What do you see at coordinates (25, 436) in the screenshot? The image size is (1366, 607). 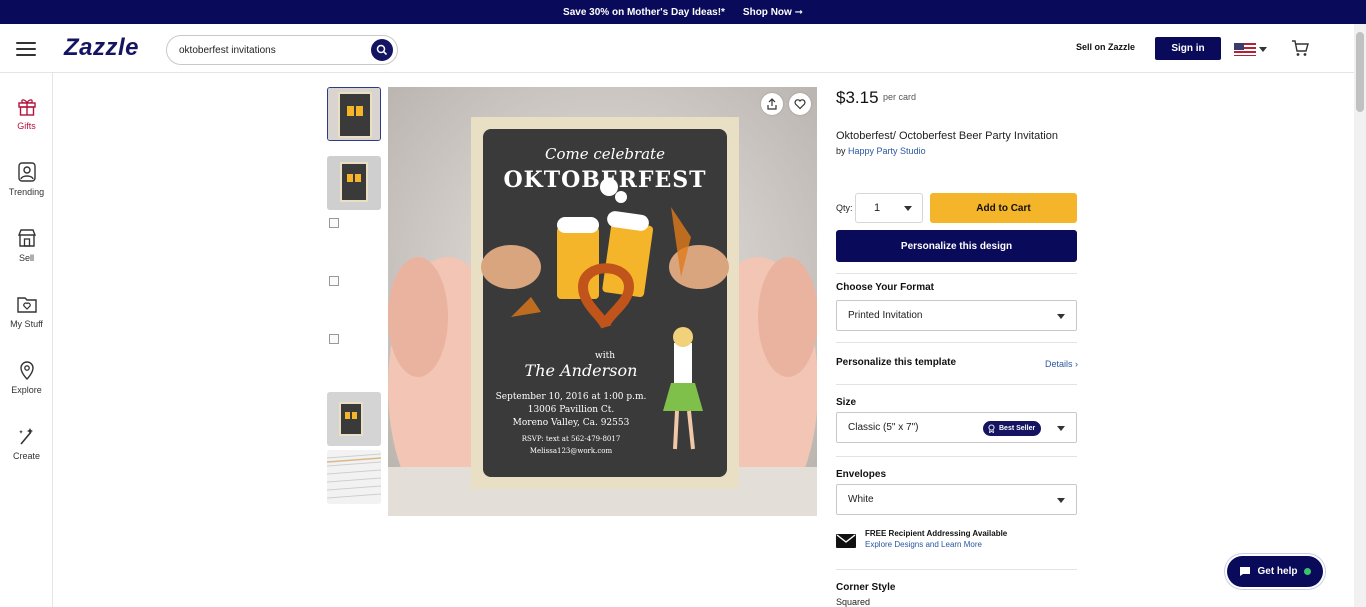 I see `magic-wand-icon` at bounding box center [25, 436].